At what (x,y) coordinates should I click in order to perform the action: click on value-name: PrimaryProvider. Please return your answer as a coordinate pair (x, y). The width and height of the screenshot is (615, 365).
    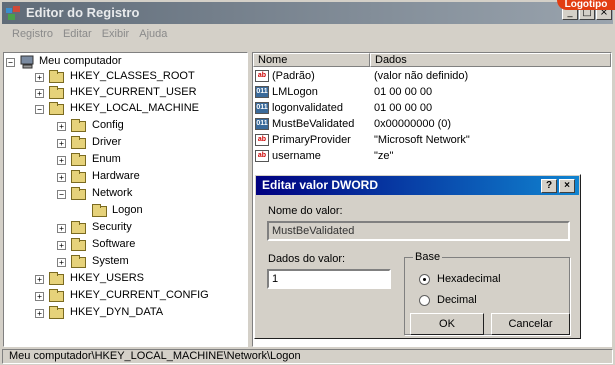
    Looking at the image, I should click on (311, 140).